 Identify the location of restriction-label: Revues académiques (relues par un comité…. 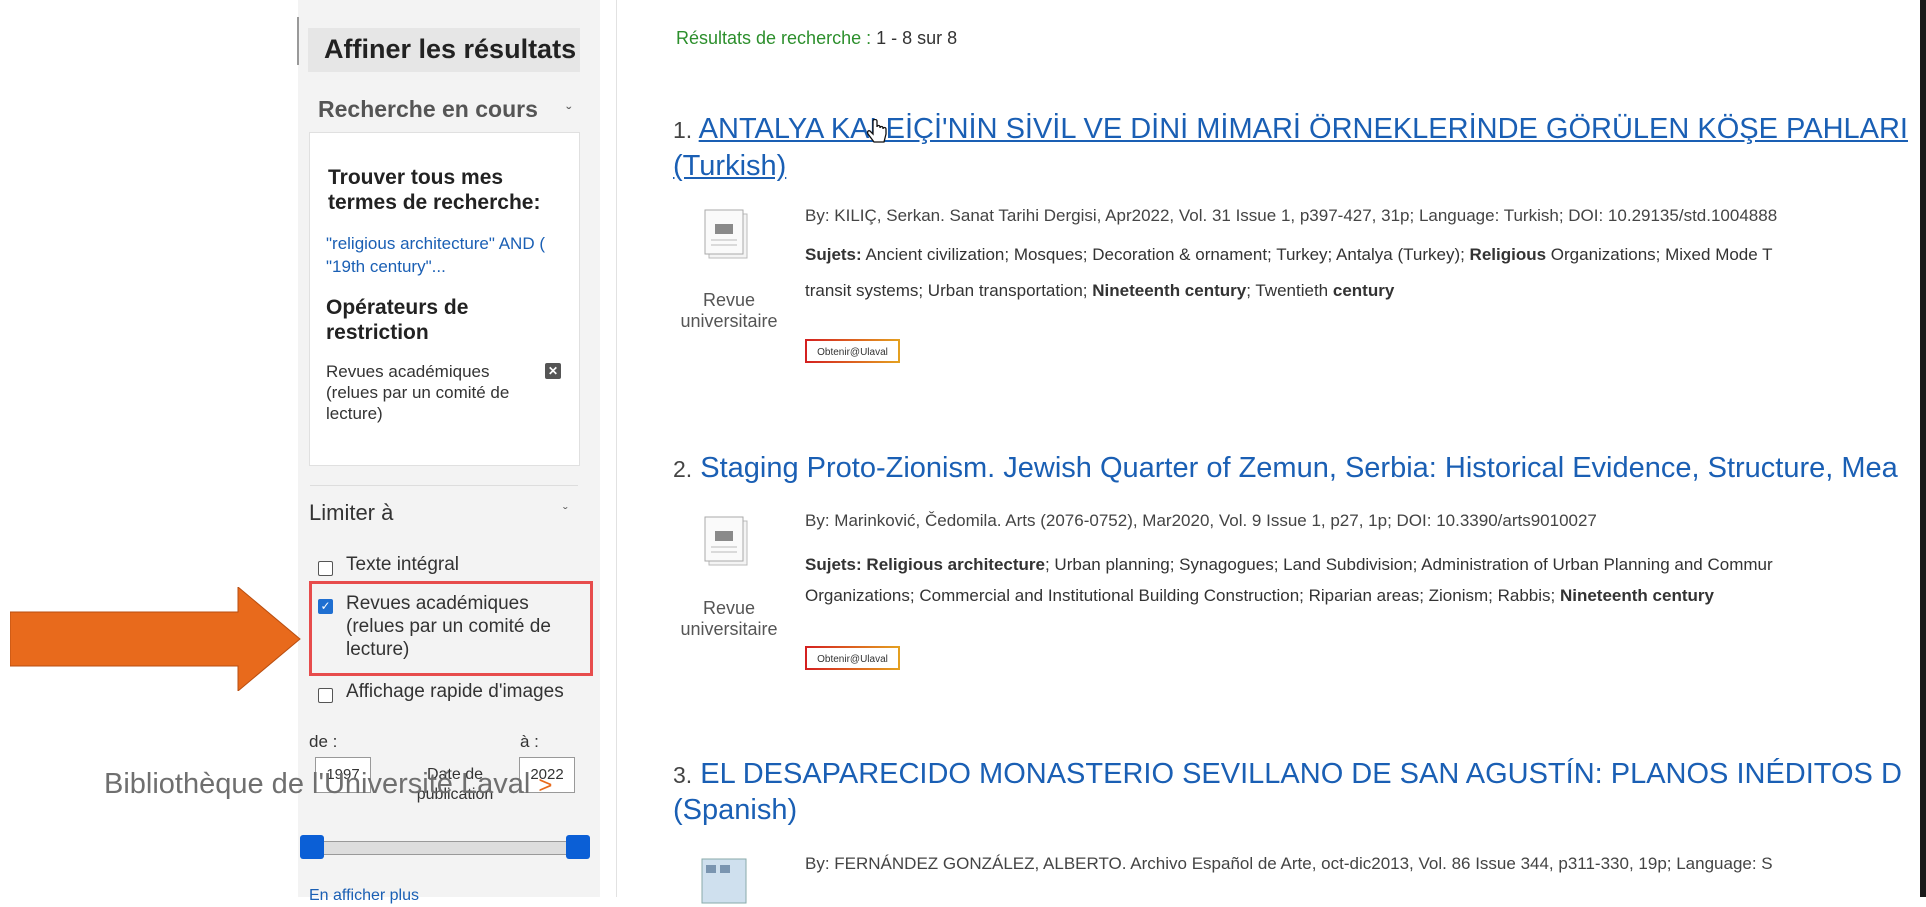
(418, 392).